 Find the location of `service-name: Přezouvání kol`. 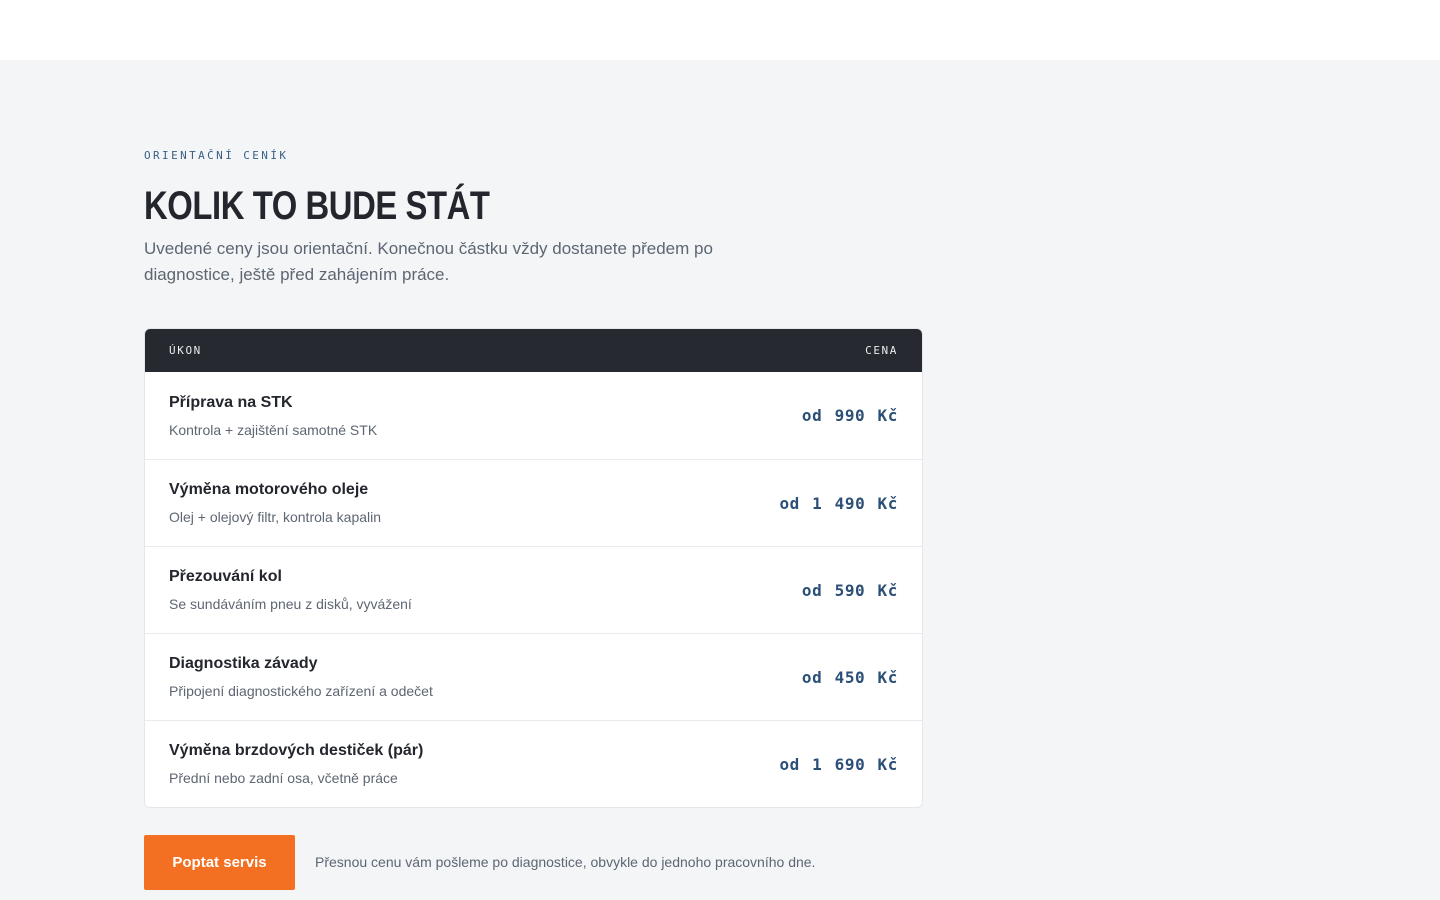

service-name: Přezouvání kol is located at coordinates (225, 576).